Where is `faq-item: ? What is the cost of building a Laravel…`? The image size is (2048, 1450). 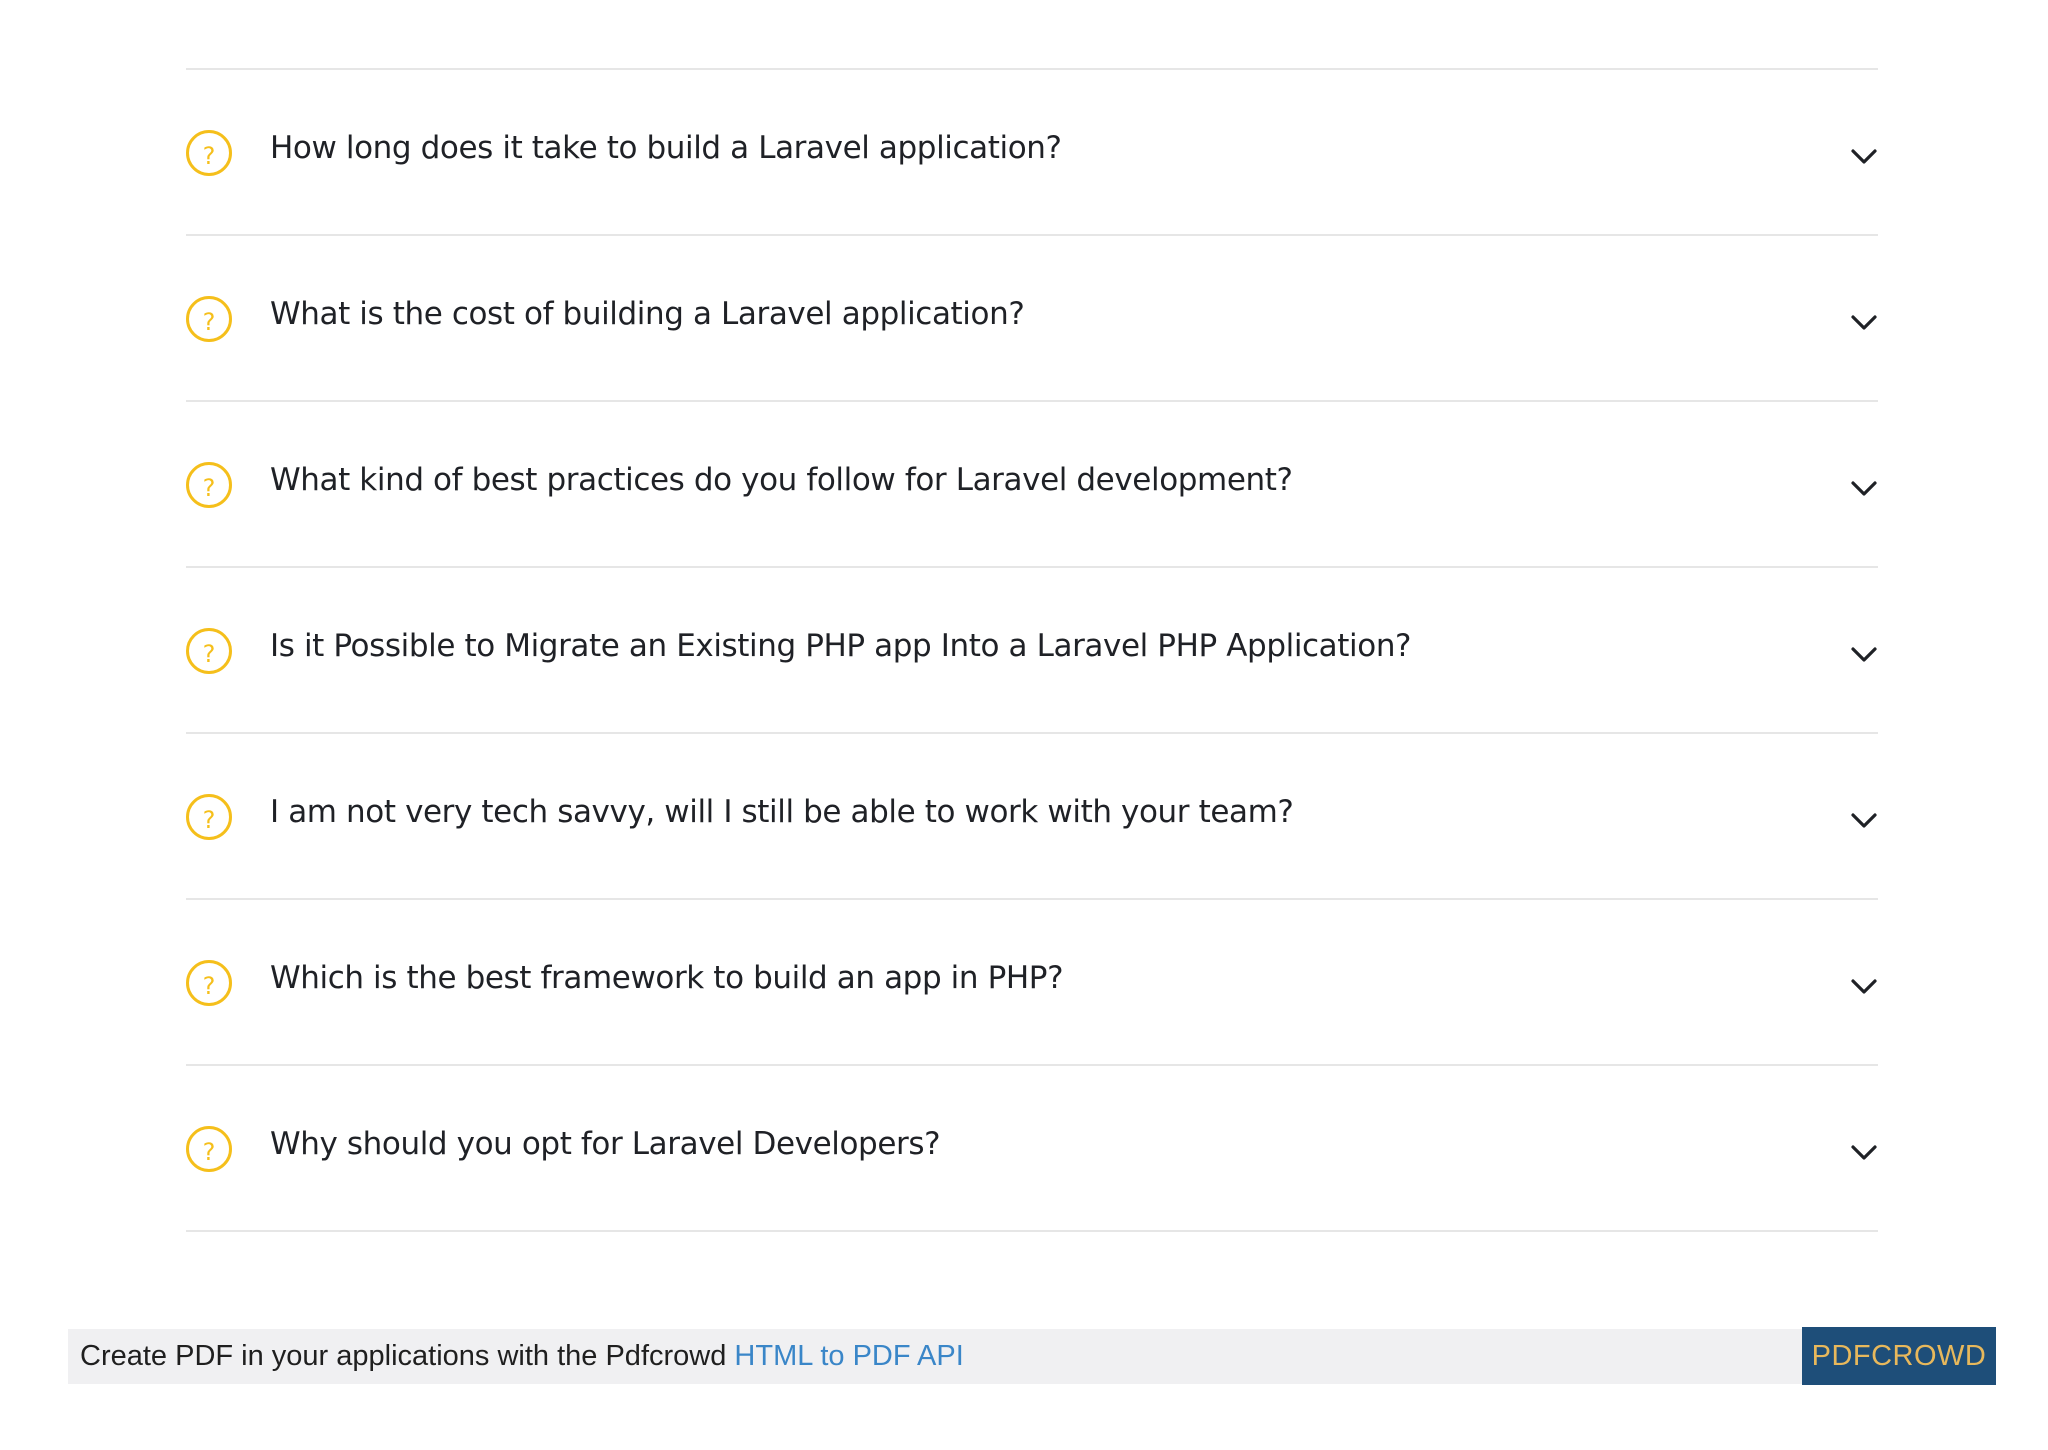
faq-item: ? What is the cost of building a Laravel… is located at coordinates (1032, 319).